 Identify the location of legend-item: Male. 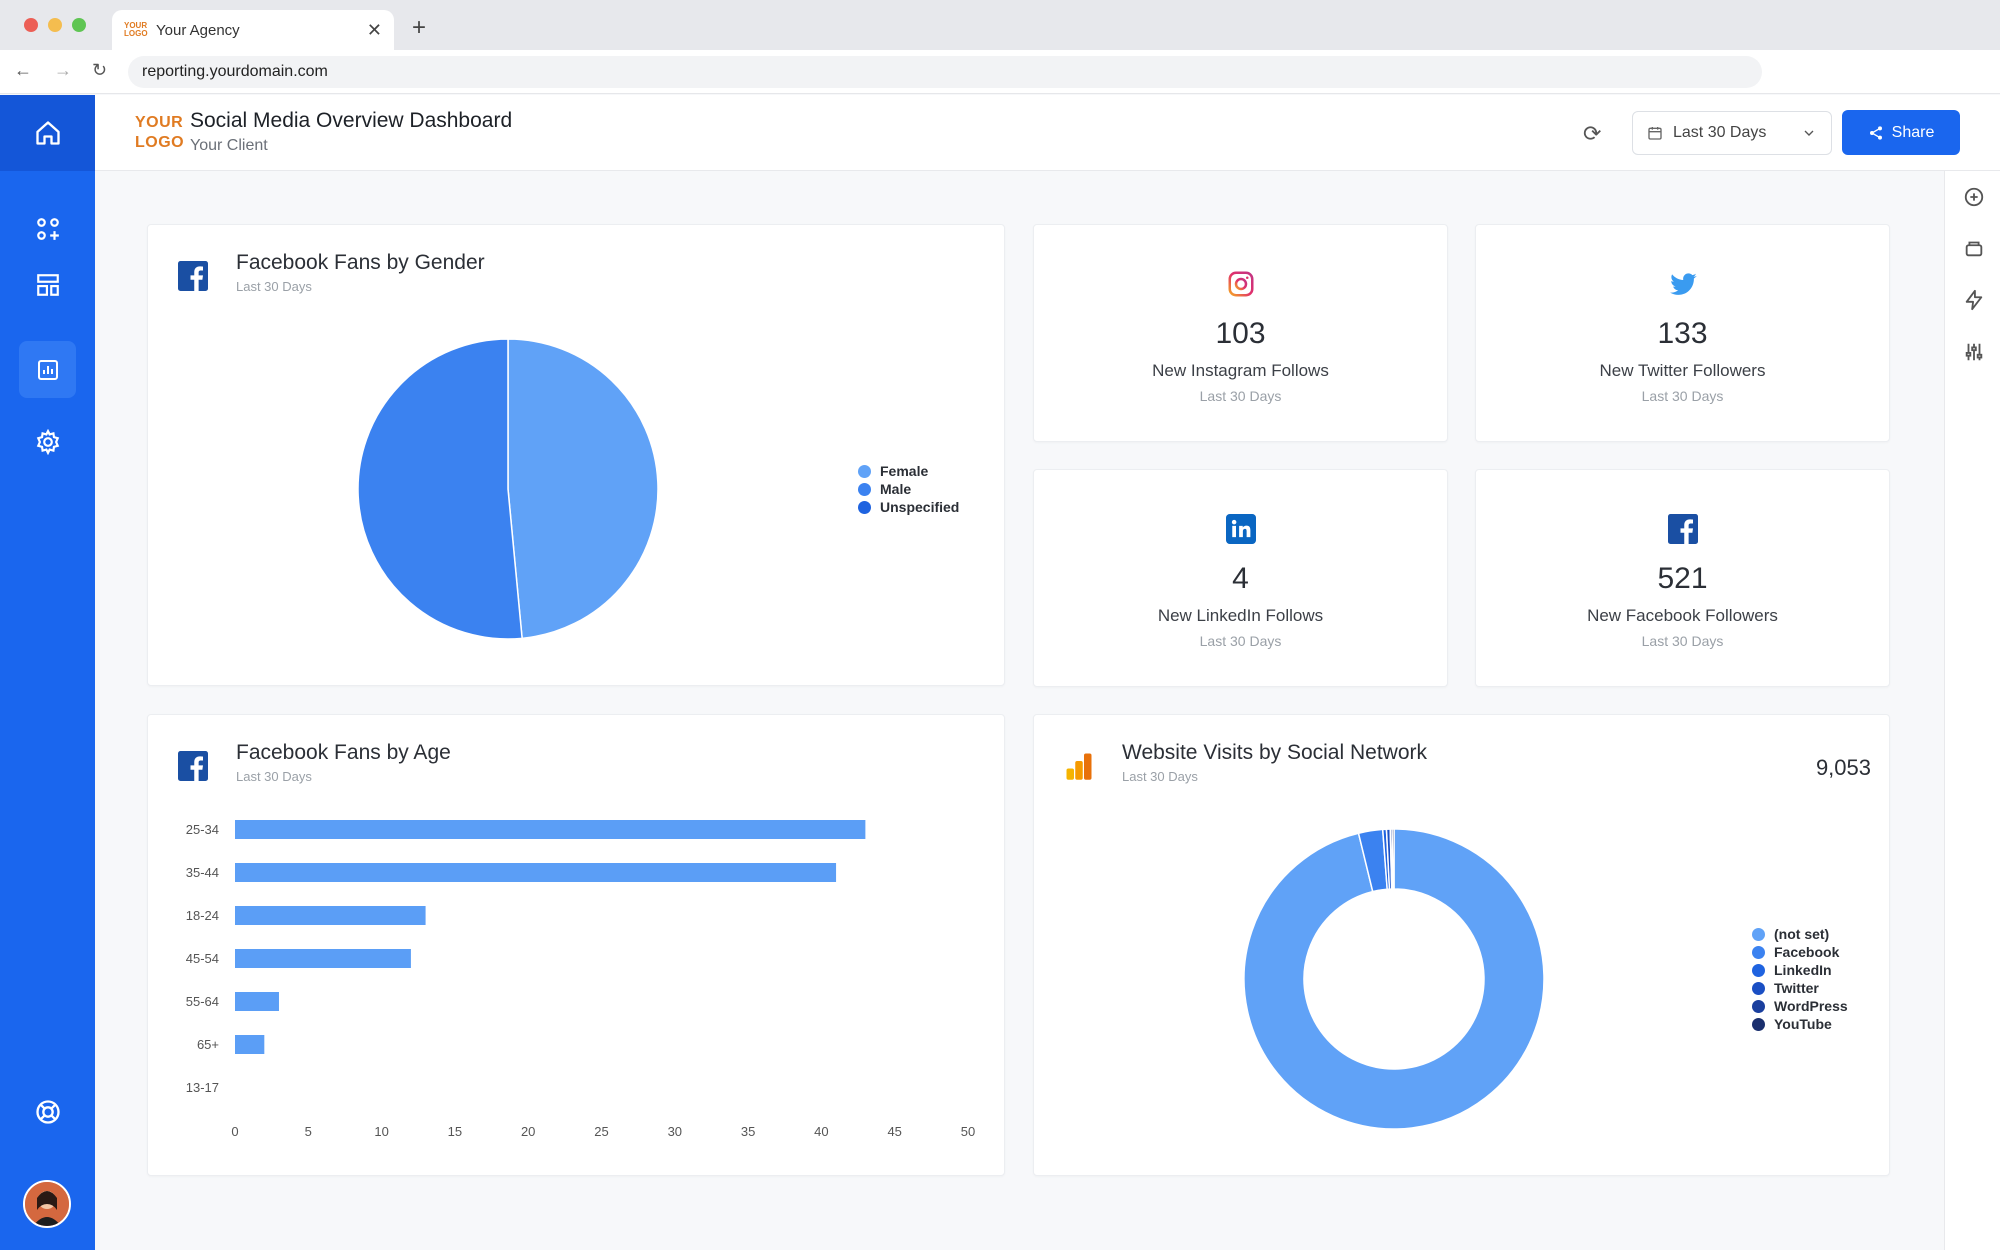
(908, 489).